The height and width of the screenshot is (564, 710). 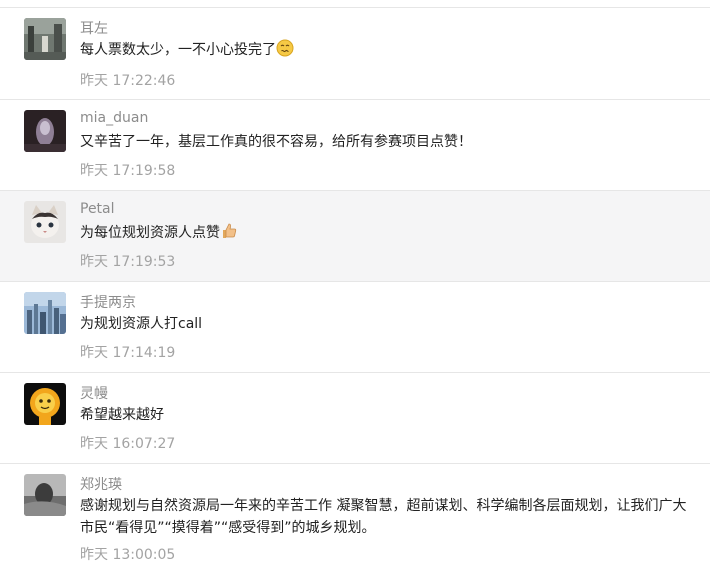 I want to click on comment-nickname: 郑兆瑛, so click(x=101, y=485).